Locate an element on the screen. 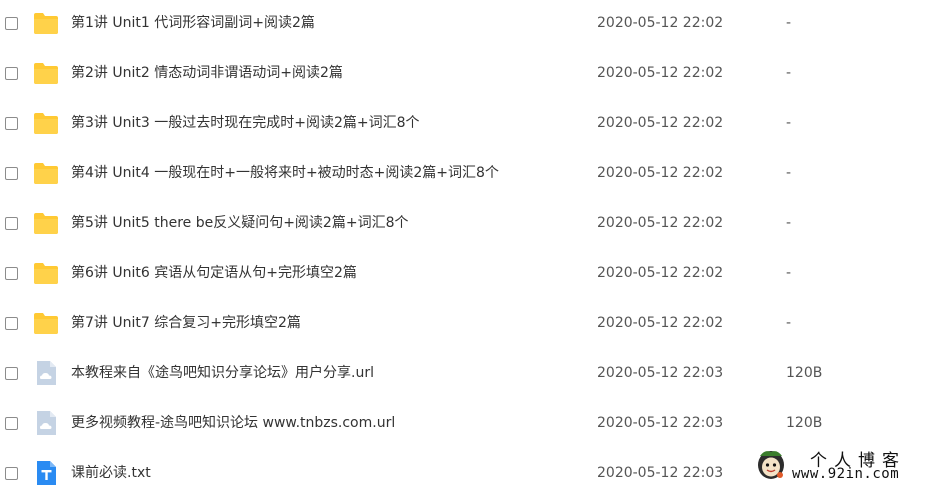  file-name: 第4讲 Unit4 一般现在时+一般将来时+被动时态+阅读2篇+词汇8个 is located at coordinates (285, 173).